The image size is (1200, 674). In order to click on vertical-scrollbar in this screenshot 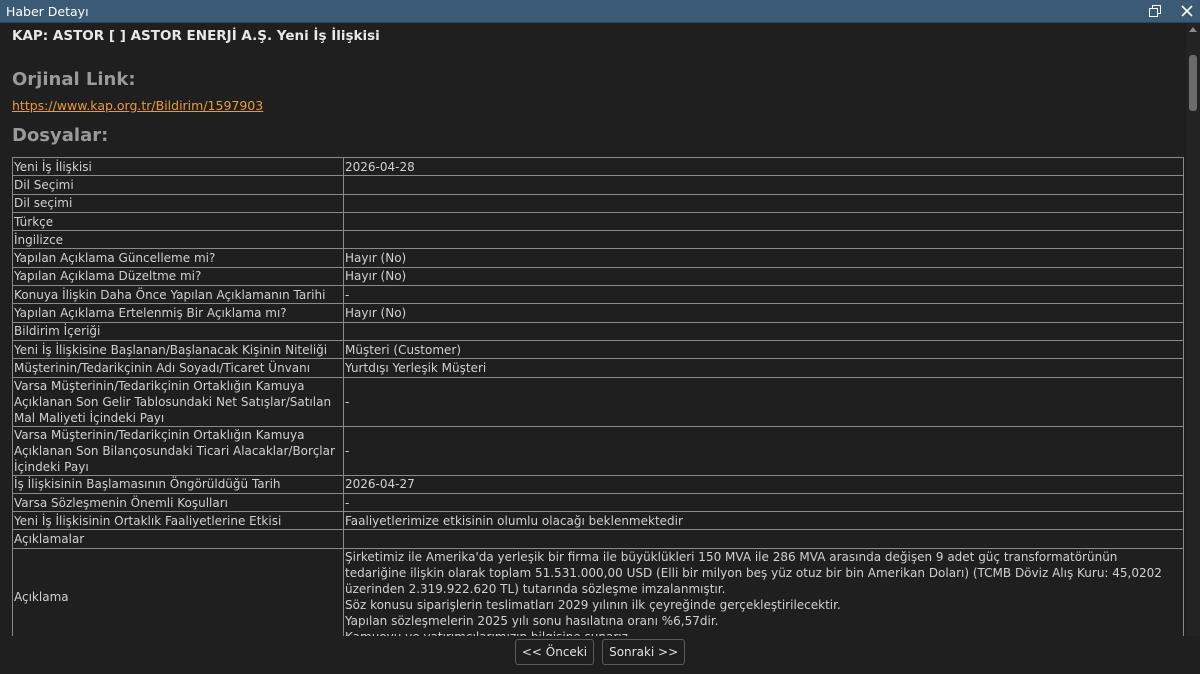, I will do `click(1193, 329)`.